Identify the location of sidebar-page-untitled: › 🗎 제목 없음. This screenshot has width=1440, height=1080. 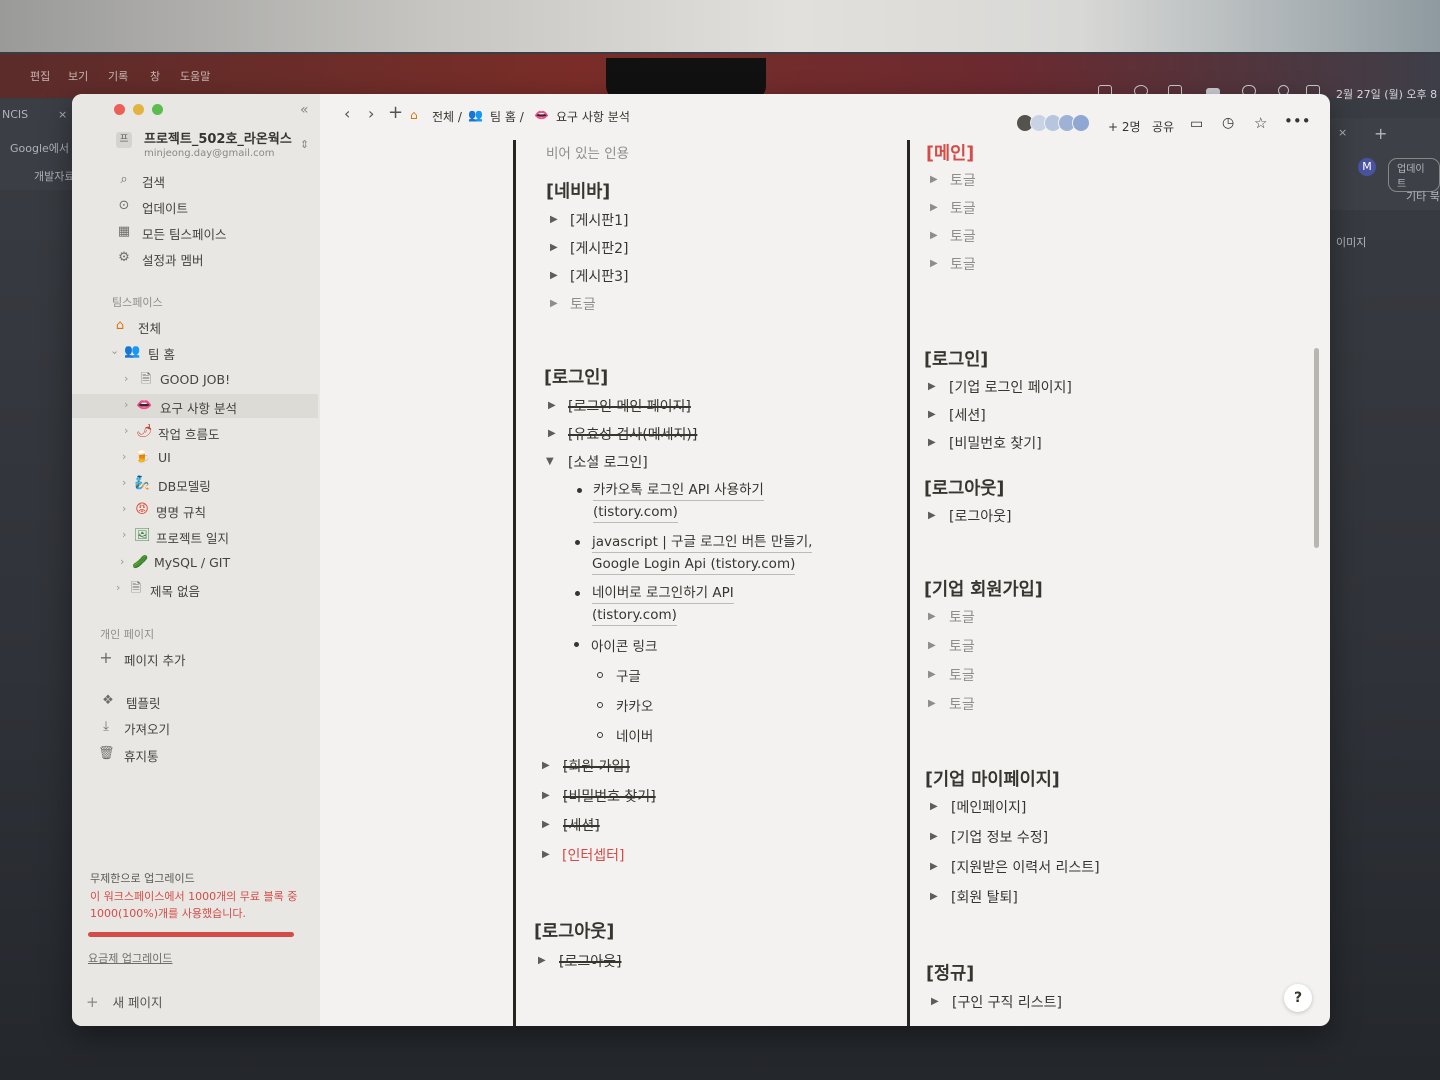
(196, 589).